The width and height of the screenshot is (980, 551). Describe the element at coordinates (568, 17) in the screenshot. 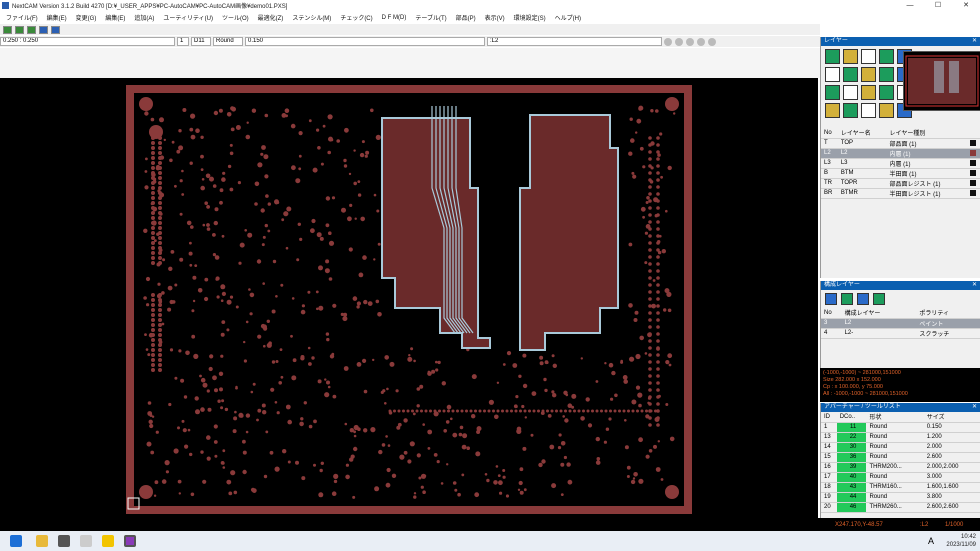

I see `menu-help: ヘルプ(H)` at that location.